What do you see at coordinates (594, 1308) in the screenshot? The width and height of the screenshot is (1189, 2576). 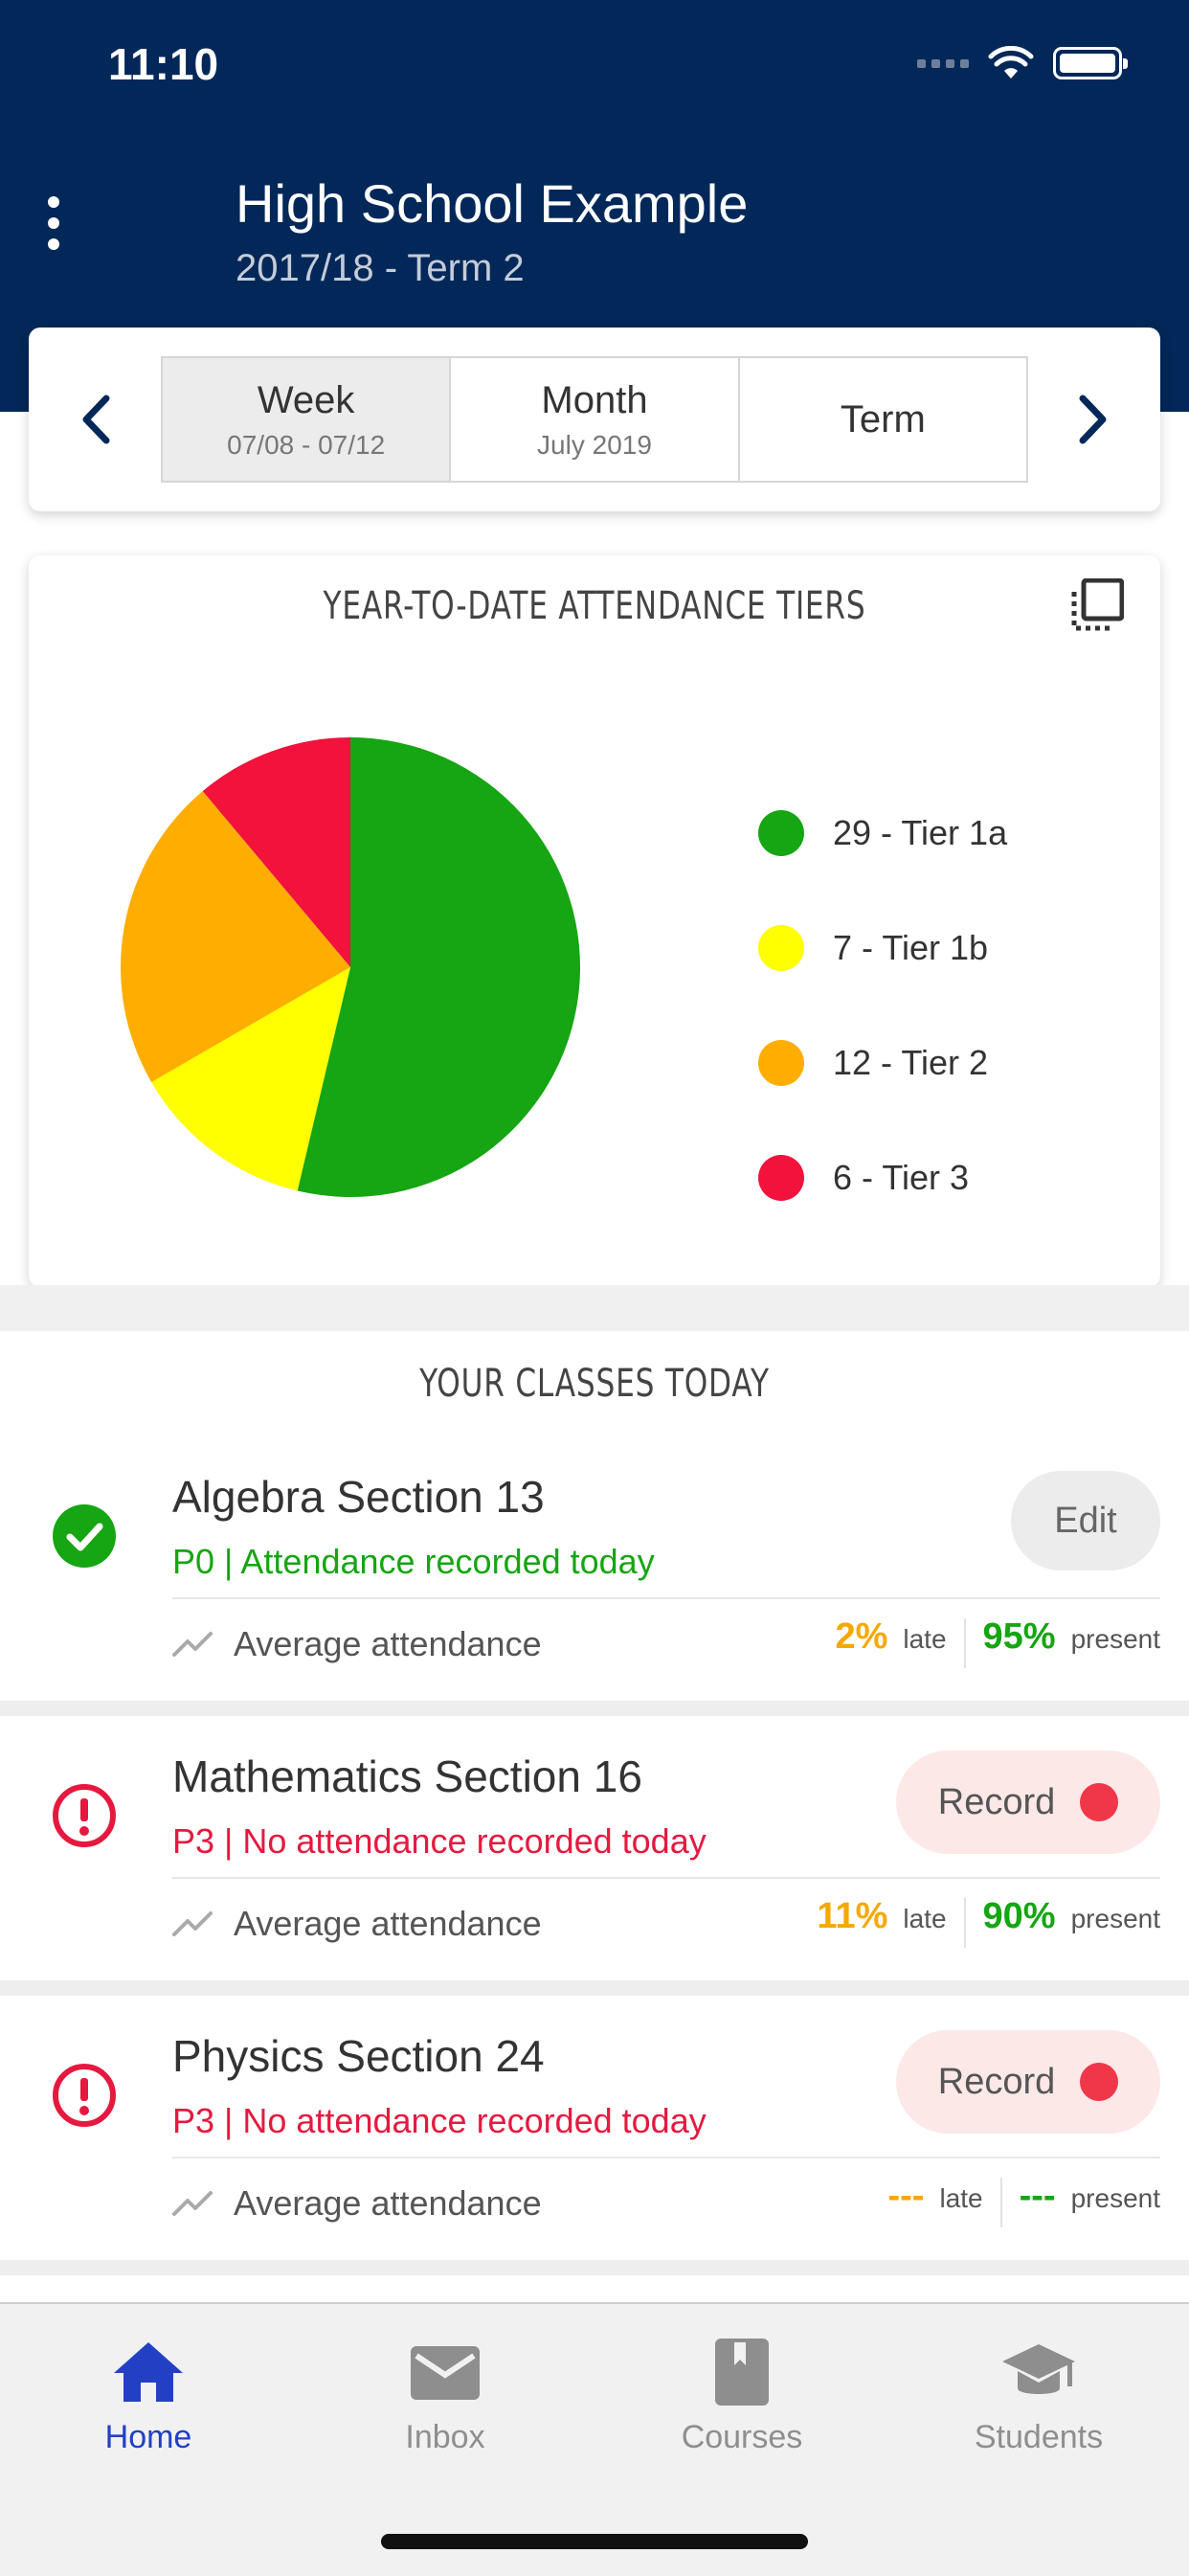 I see `section-spacer` at bounding box center [594, 1308].